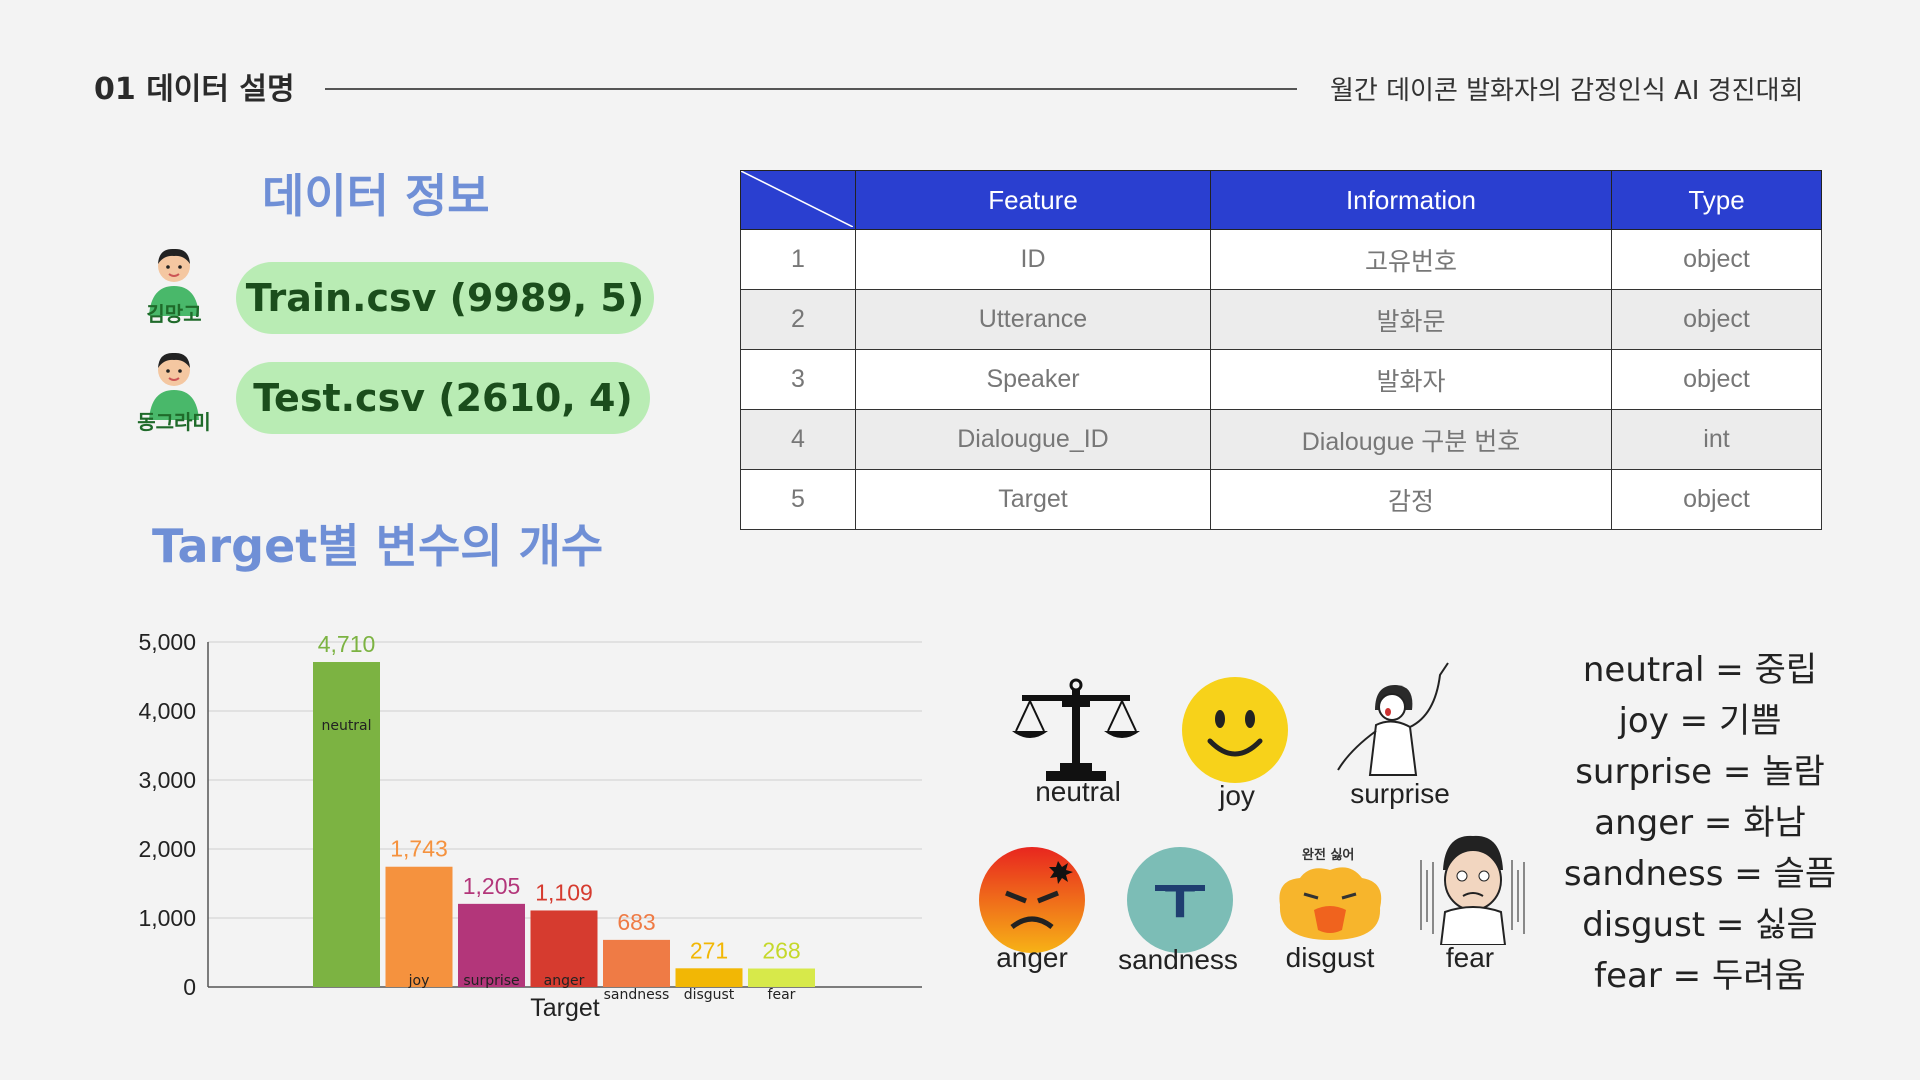 The height and width of the screenshot is (1080, 1920). I want to click on contest-title: 월간 데이콘 발화자의 감정인식 AI 경진대회, so click(1567, 91).